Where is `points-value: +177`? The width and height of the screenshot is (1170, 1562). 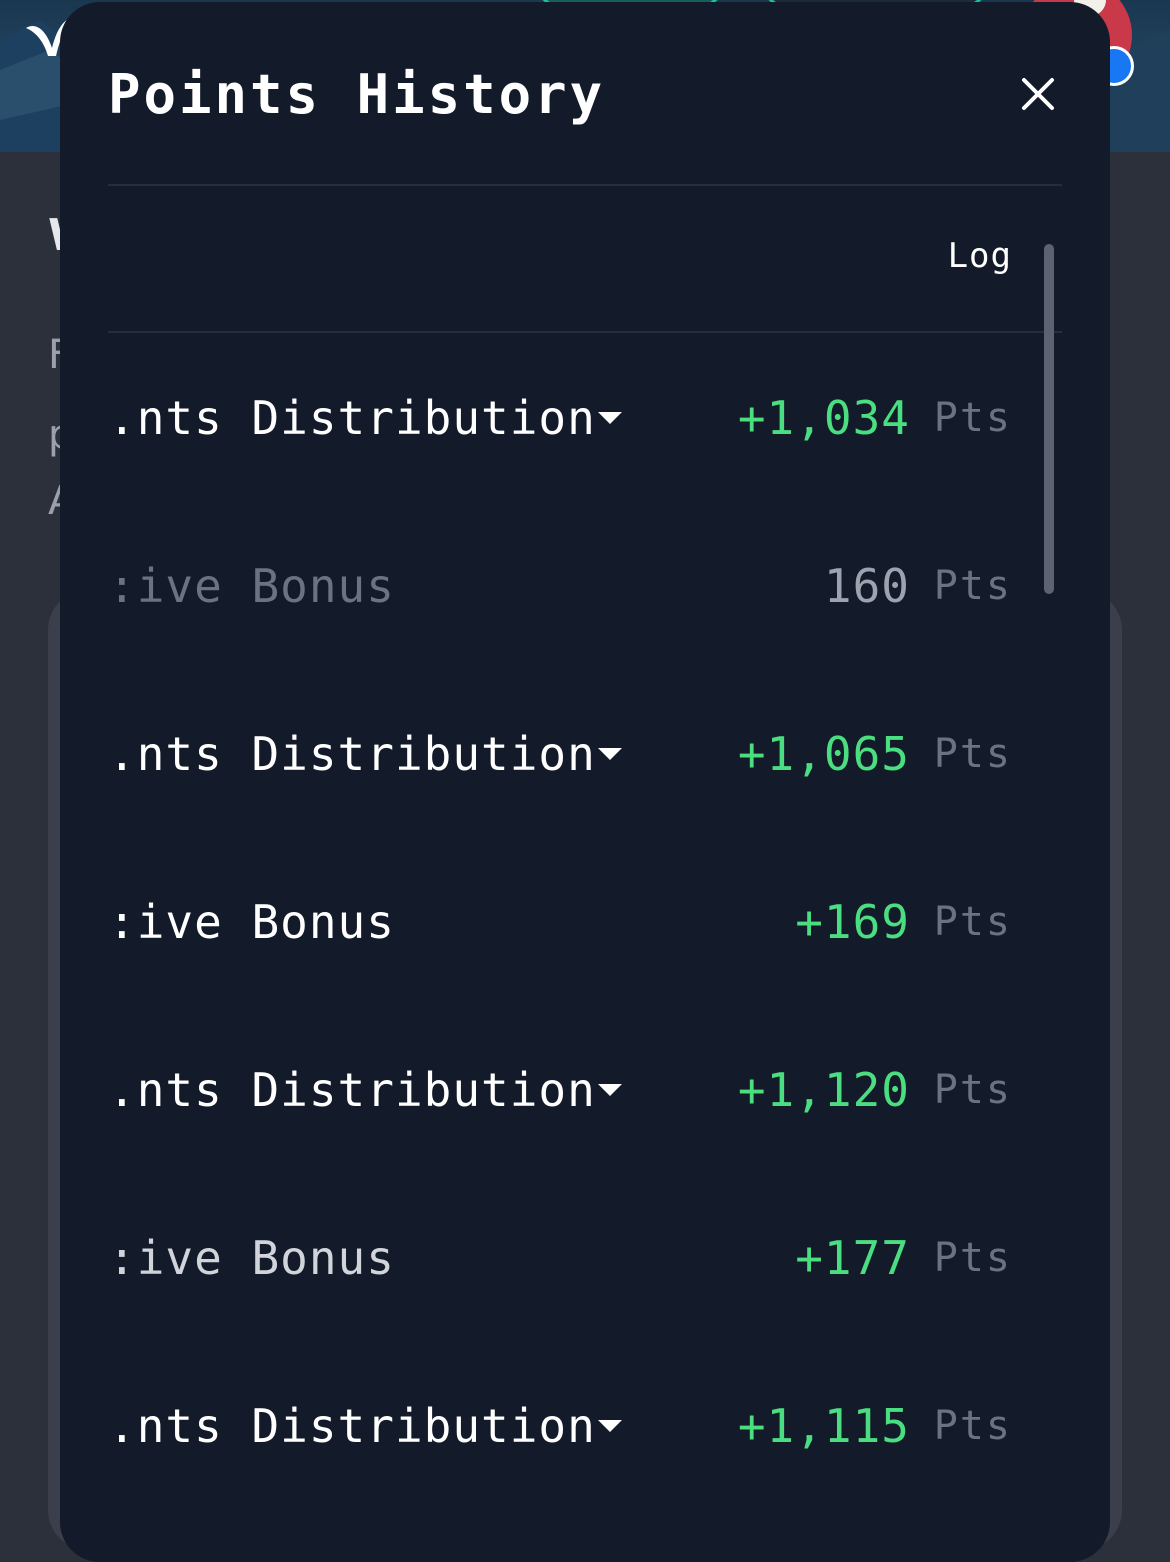
points-value: +177 is located at coordinates (852, 1258).